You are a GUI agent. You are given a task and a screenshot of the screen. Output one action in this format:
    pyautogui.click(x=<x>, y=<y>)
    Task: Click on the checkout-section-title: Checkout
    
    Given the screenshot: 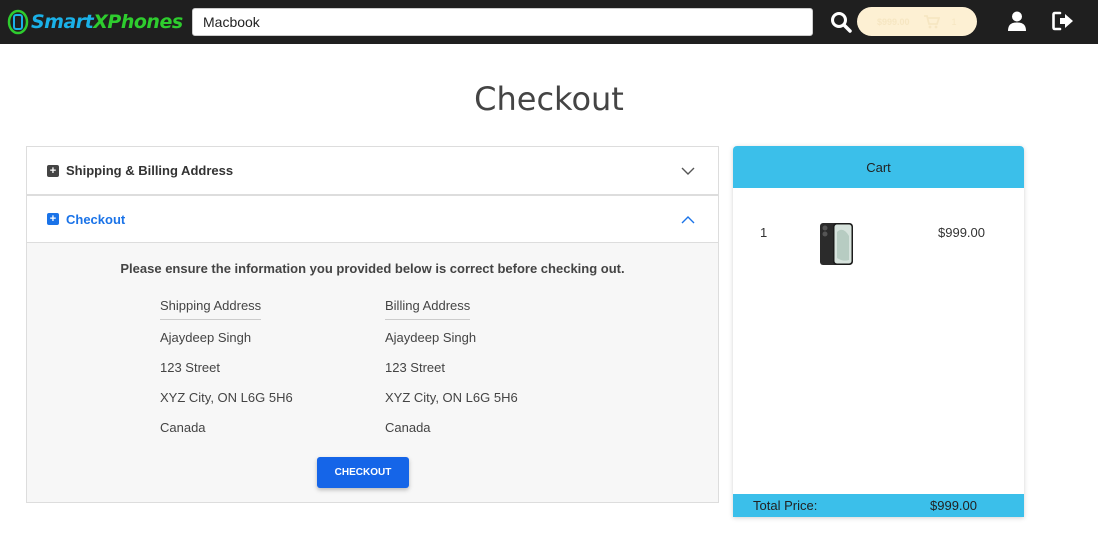 What is the action you would take?
    pyautogui.click(x=96, y=219)
    